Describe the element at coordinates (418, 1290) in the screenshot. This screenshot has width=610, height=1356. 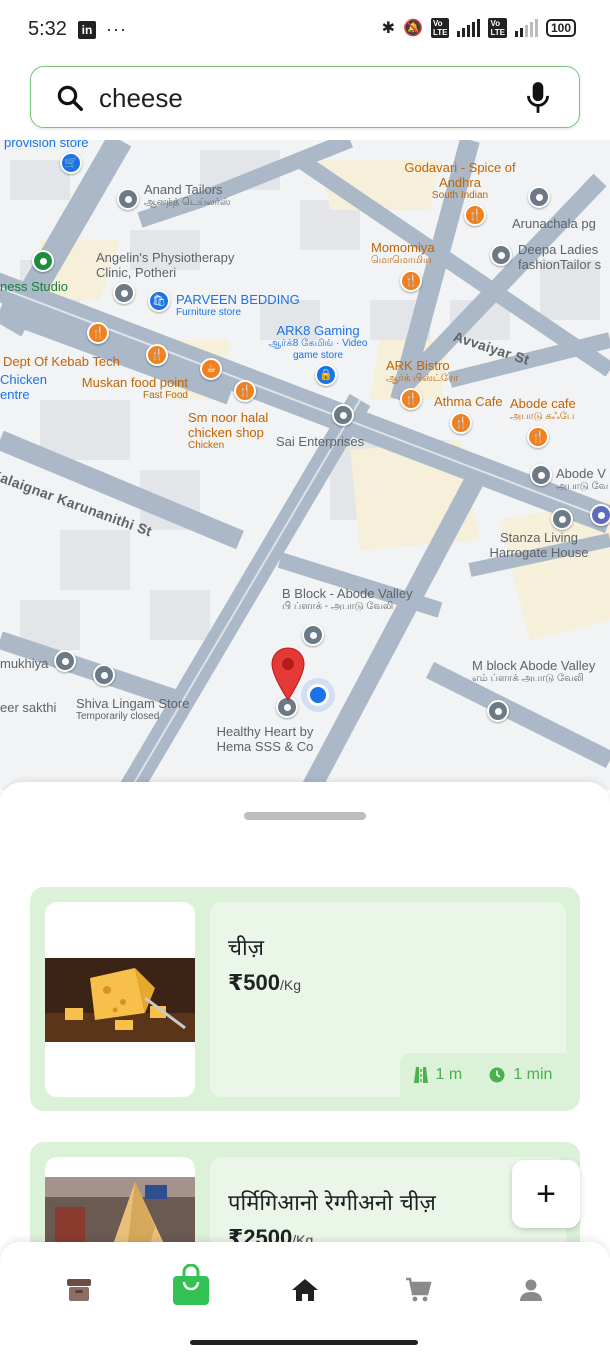
I see `cart-icon` at that location.